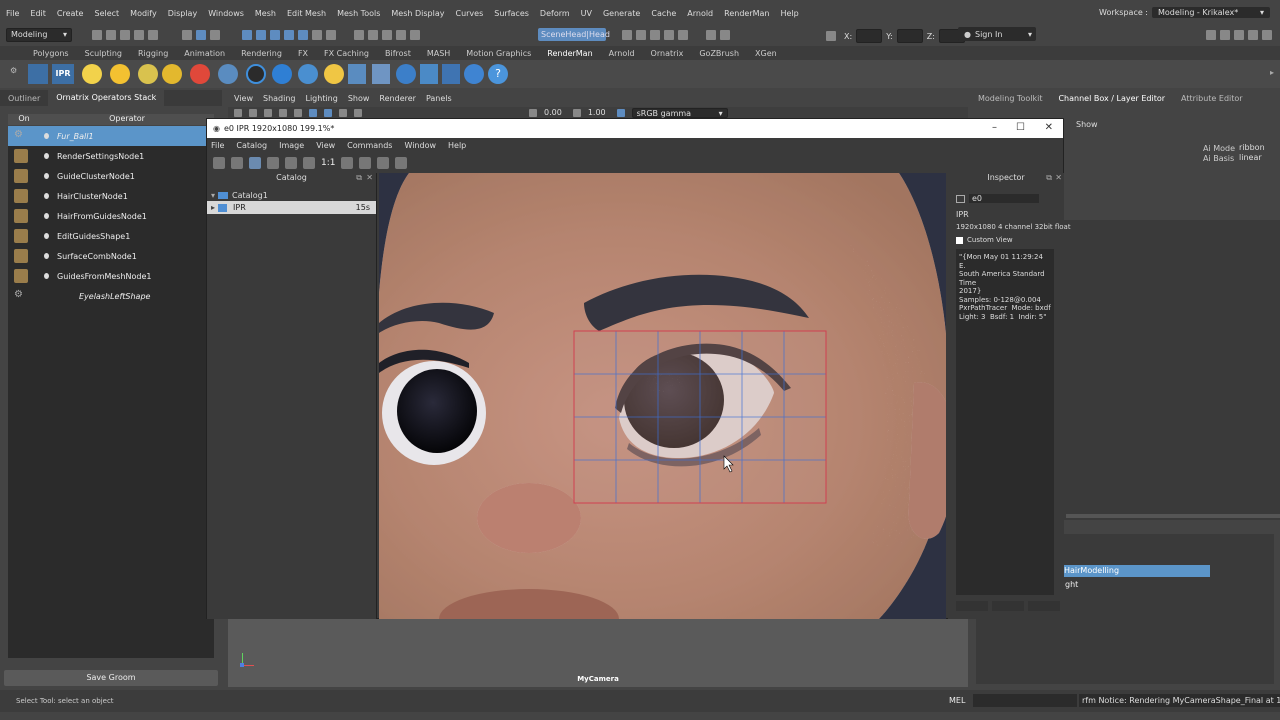 The image size is (1280, 720). I want to click on menu-mesh: Mesh, so click(265, 13).